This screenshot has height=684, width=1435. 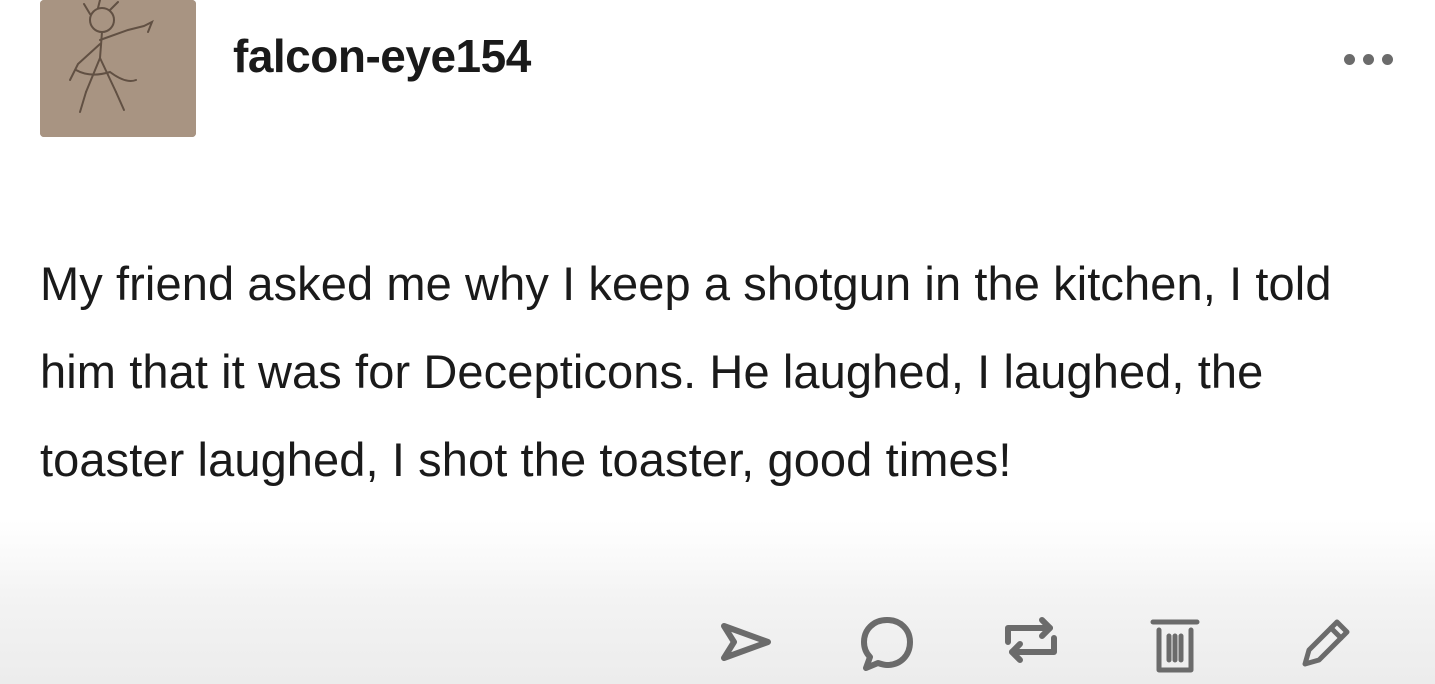 I want to click on reblog-icon, so click(x=1031, y=640).